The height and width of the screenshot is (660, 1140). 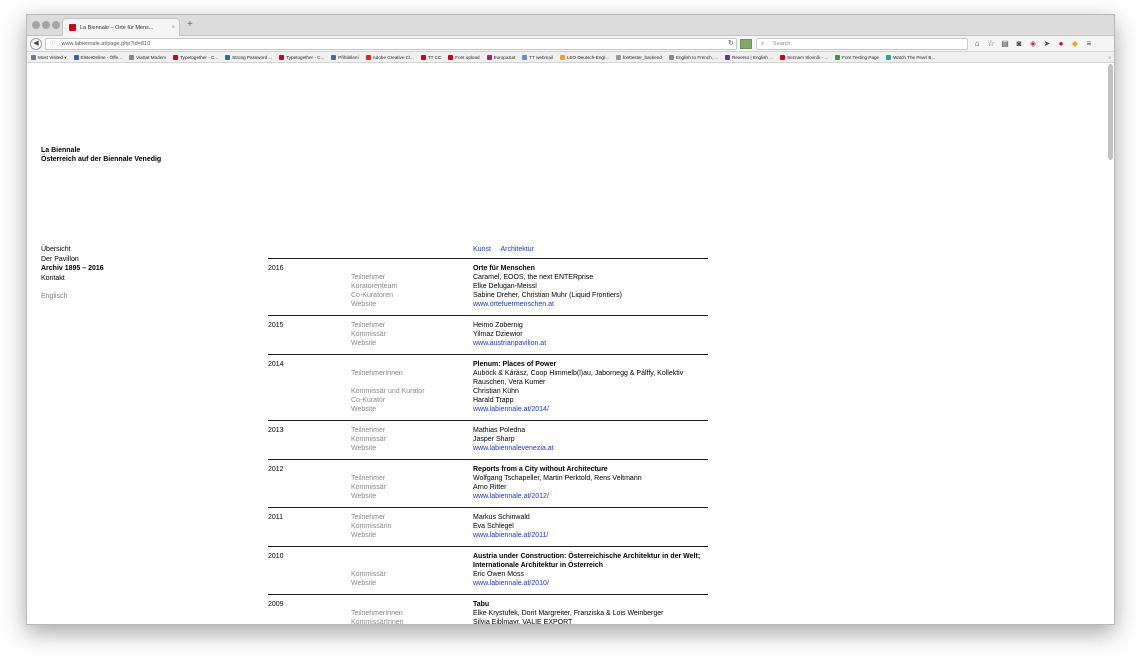 I want to click on new-tab-button: +, so click(x=190, y=25).